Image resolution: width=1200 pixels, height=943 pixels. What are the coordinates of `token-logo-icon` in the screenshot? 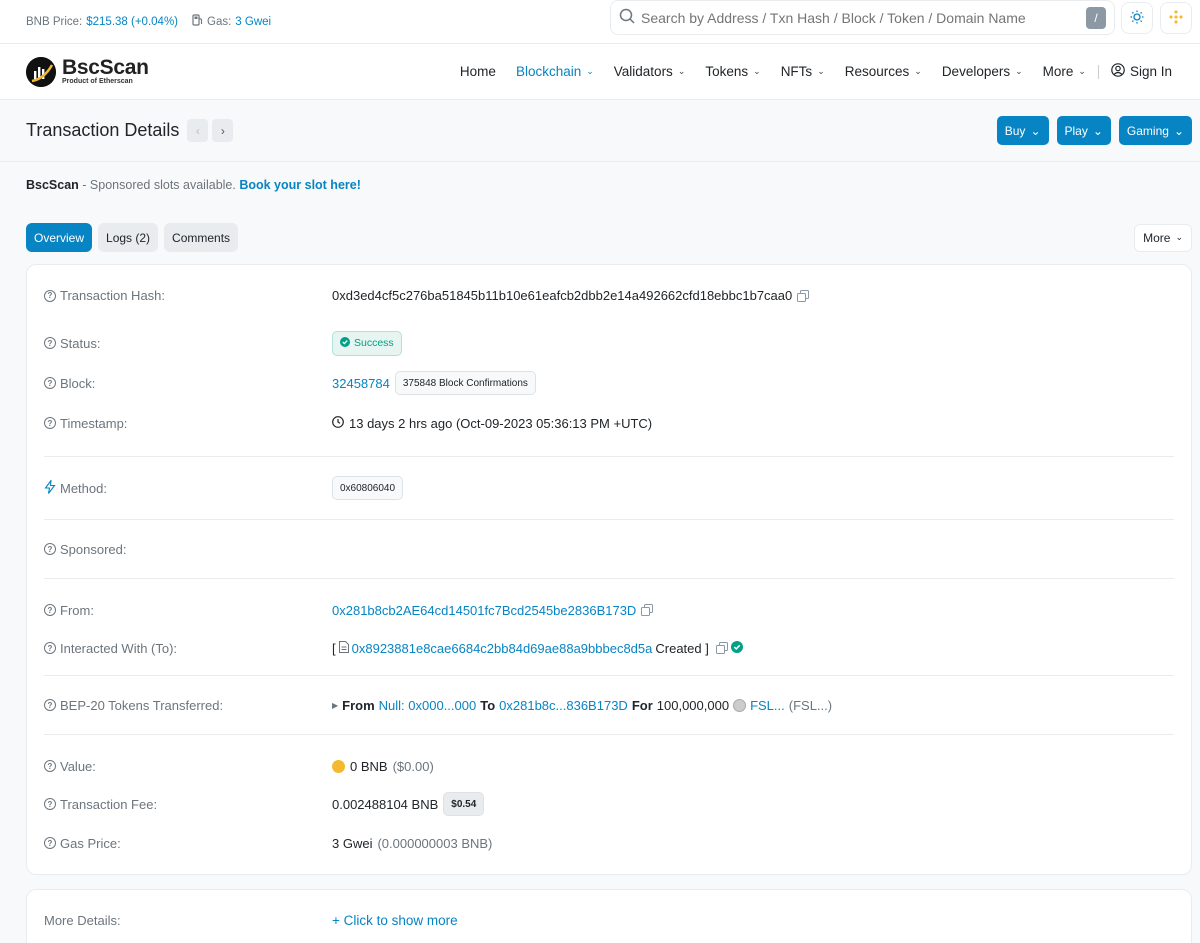 It's located at (740, 705).